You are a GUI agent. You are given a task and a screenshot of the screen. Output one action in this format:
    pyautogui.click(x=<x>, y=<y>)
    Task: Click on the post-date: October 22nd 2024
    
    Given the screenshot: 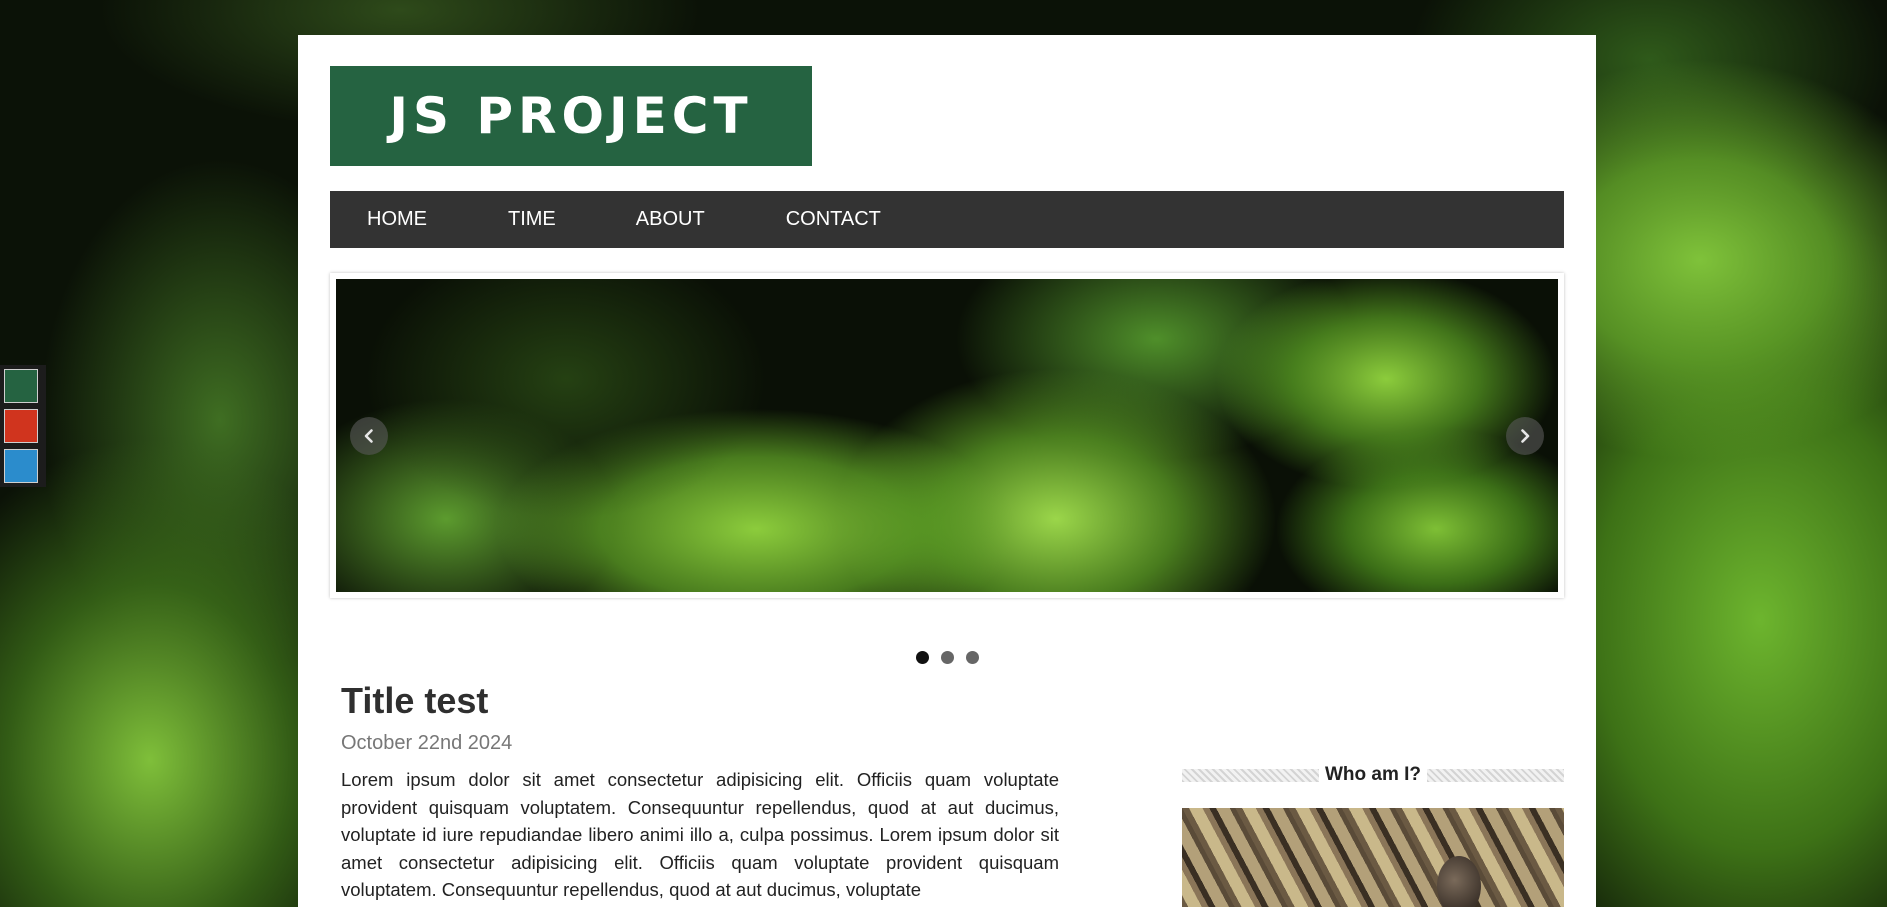 What is the action you would take?
    pyautogui.click(x=427, y=743)
    